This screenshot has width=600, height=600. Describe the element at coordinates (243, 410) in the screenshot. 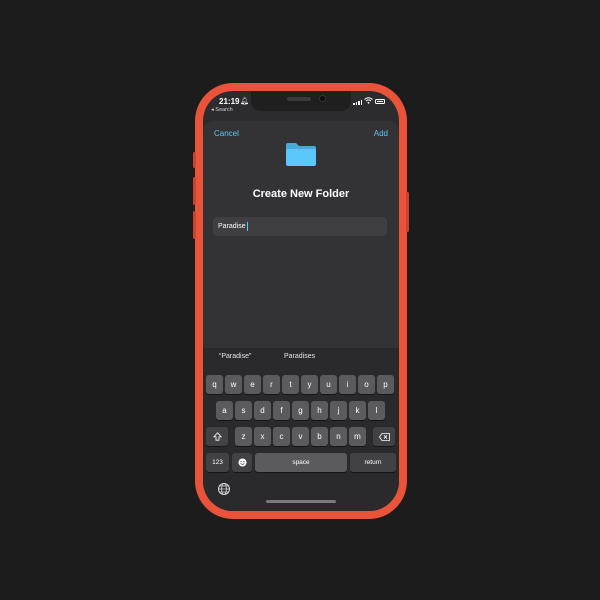

I see `key-s: s` at that location.